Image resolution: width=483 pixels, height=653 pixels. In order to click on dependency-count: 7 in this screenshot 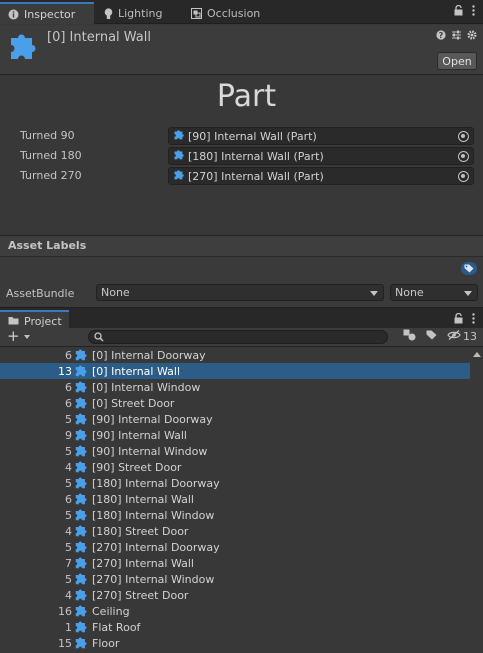, I will do `click(68, 563)`.